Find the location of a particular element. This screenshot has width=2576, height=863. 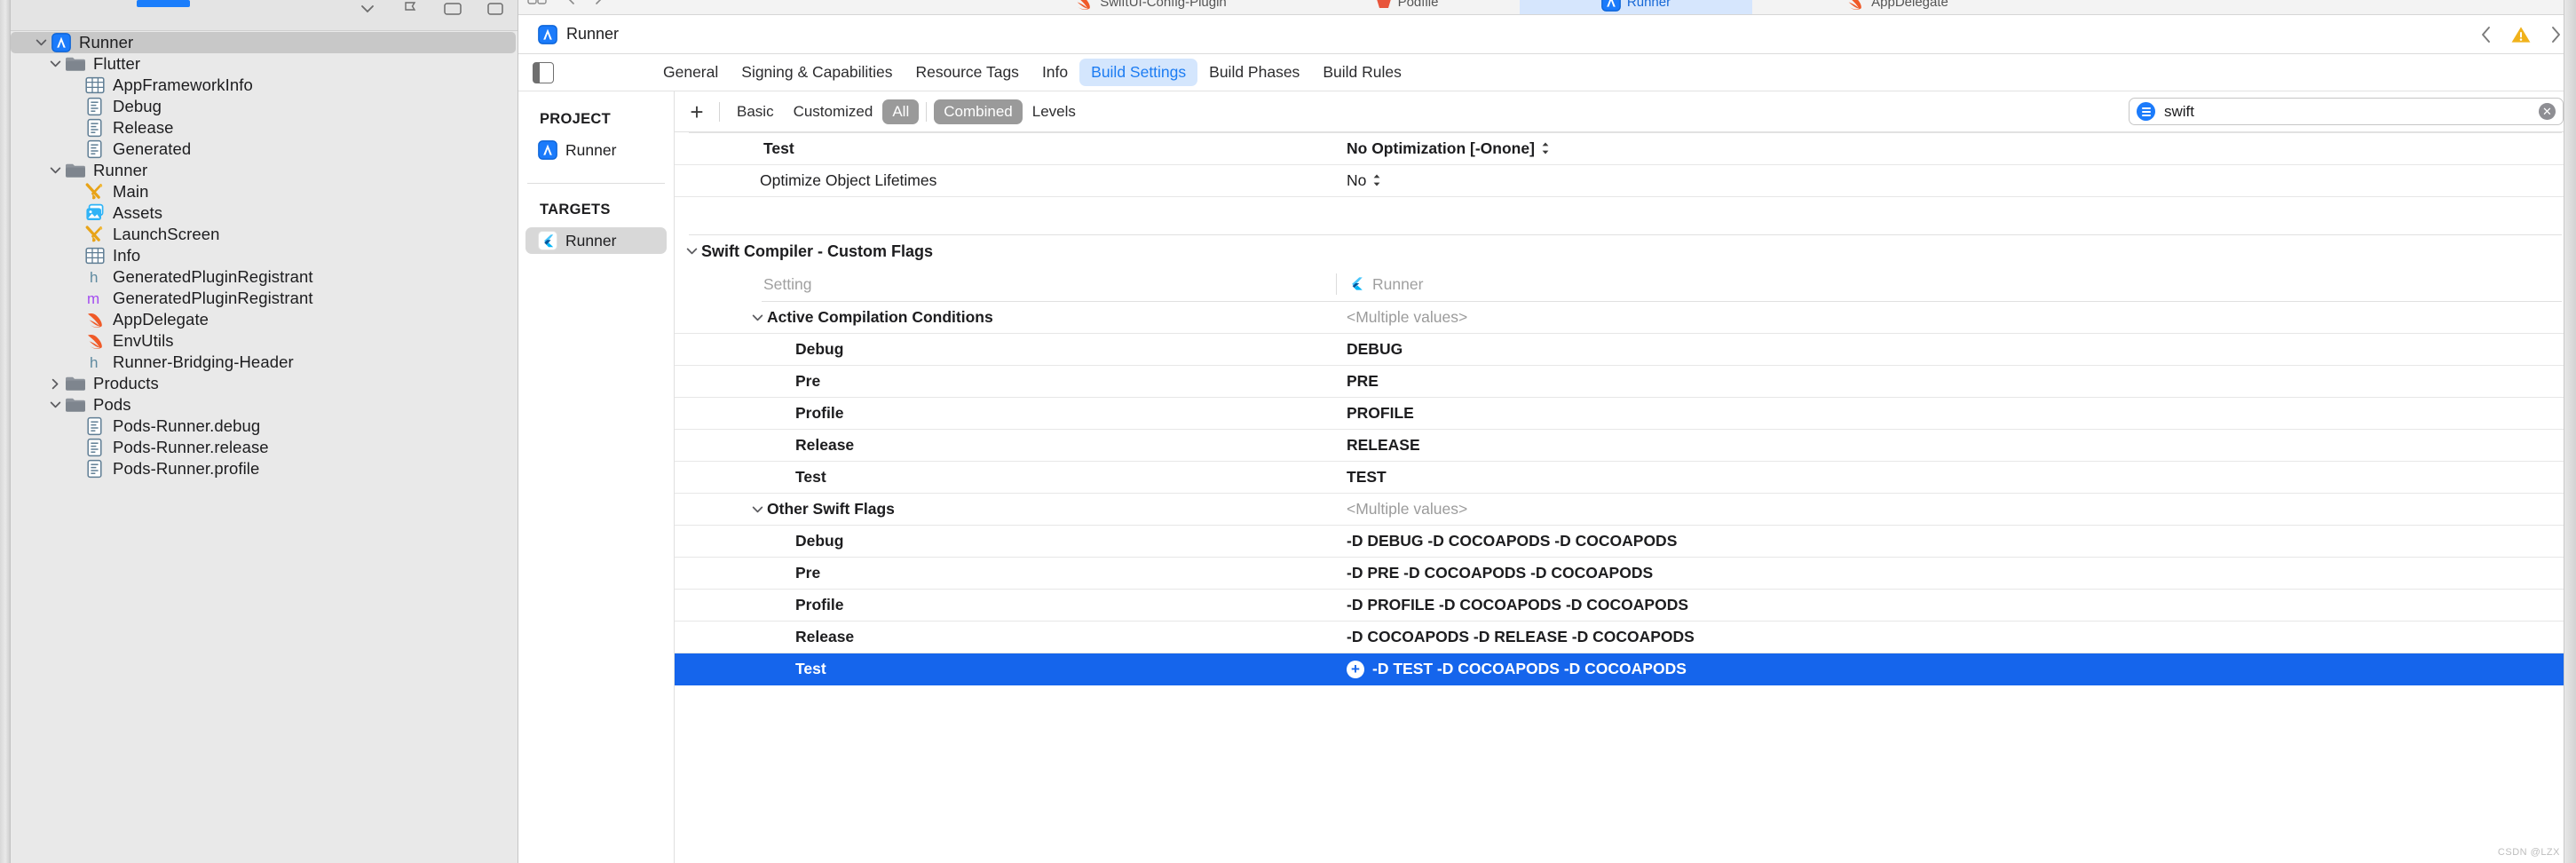

tab-signing-capabilities: Signing & Capabilities is located at coordinates (817, 72).